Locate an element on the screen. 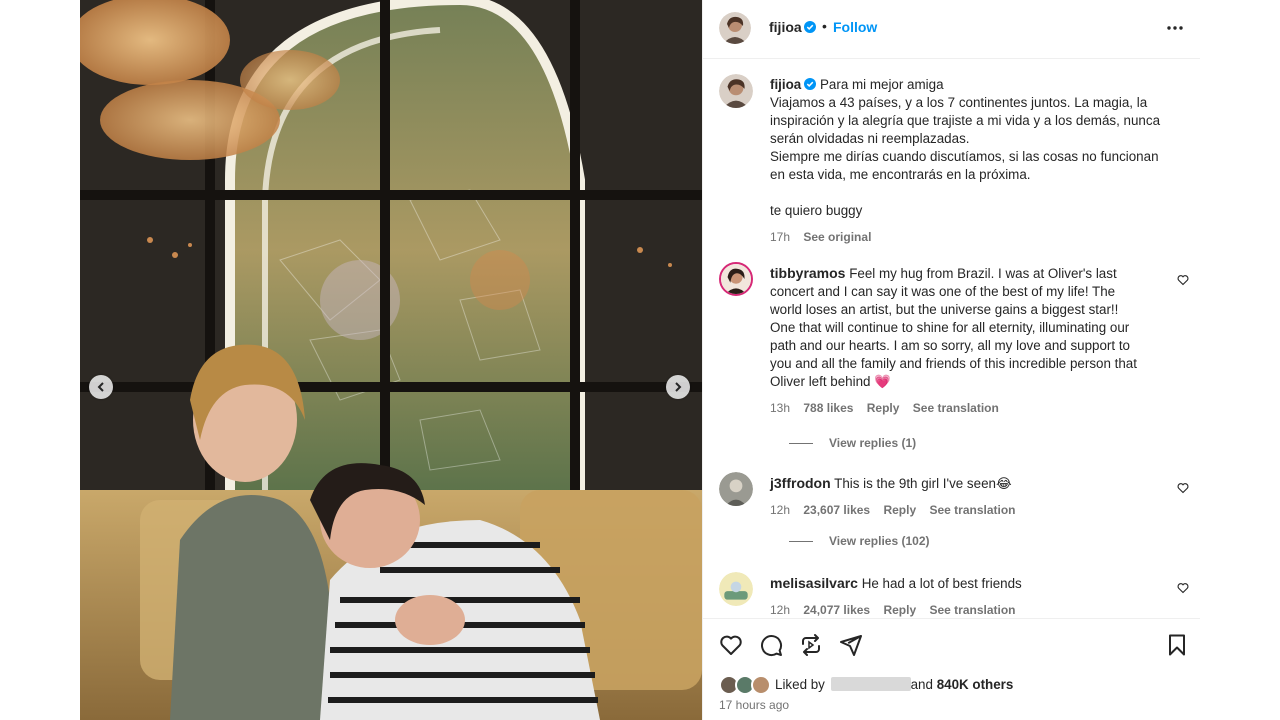 This screenshot has height=720, width=1280. commenter-username: j3ffrodon is located at coordinates (800, 483).